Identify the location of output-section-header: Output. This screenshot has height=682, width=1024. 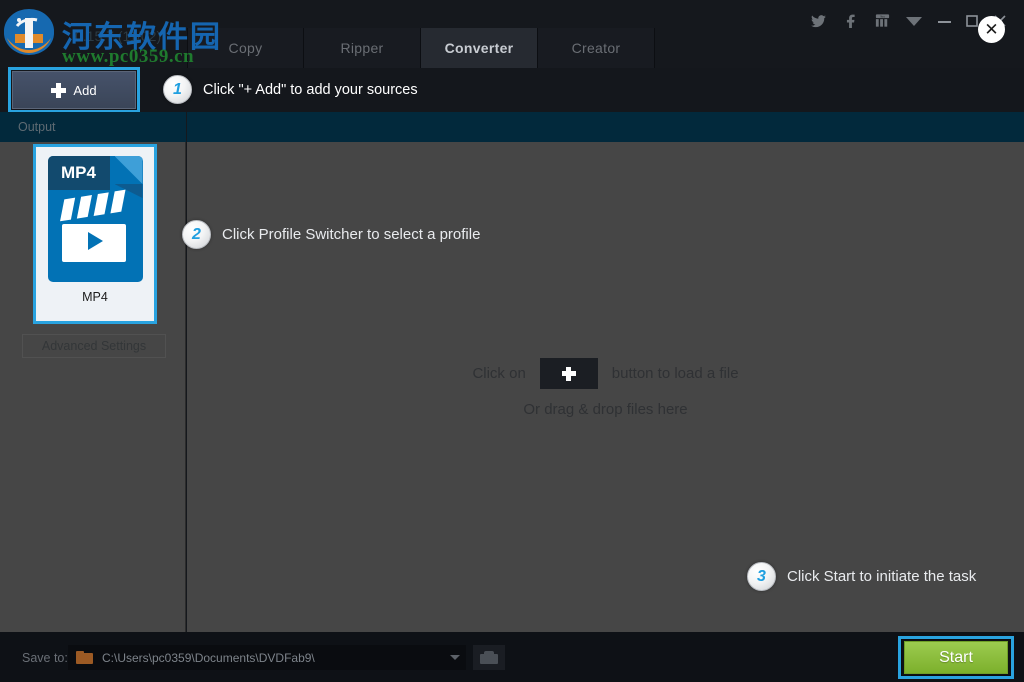
(93, 127).